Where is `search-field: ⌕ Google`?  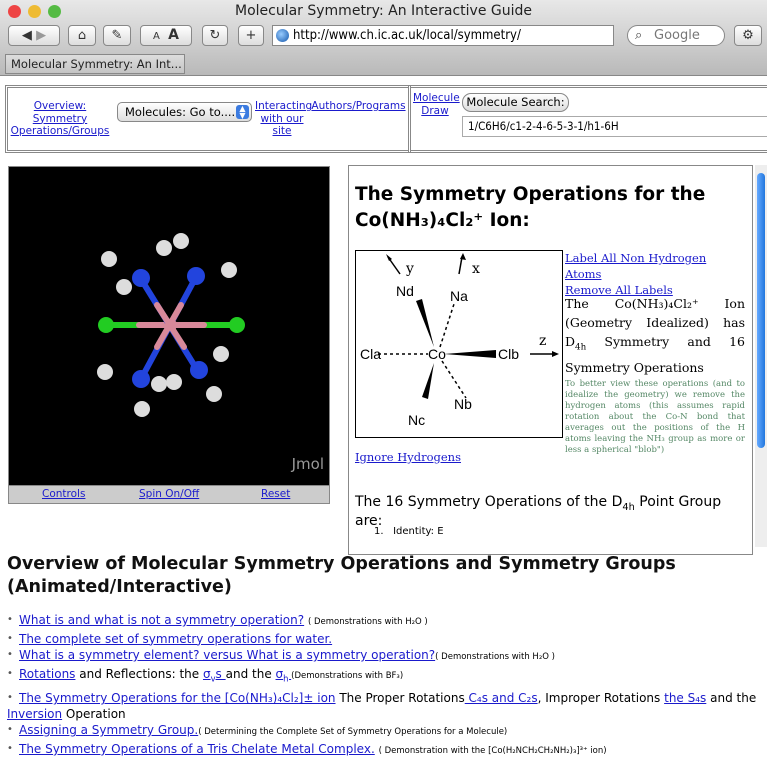 search-field: ⌕ Google is located at coordinates (676, 35).